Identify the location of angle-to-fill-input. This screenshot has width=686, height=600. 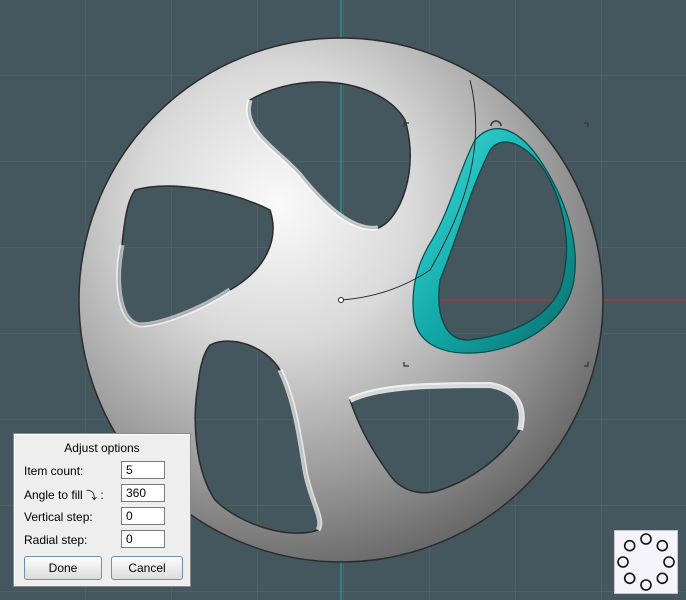
(143, 493).